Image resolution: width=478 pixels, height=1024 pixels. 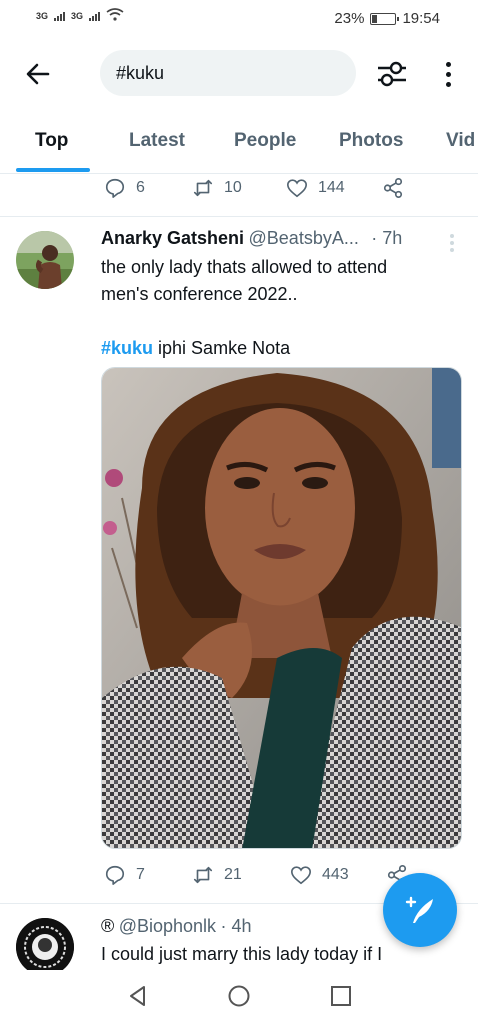 I want to click on signal-indicators: 3G 3G, so click(x=80, y=14).